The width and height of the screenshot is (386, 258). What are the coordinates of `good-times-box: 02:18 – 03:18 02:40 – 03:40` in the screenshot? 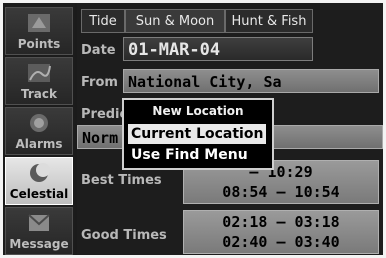 It's located at (281, 232).